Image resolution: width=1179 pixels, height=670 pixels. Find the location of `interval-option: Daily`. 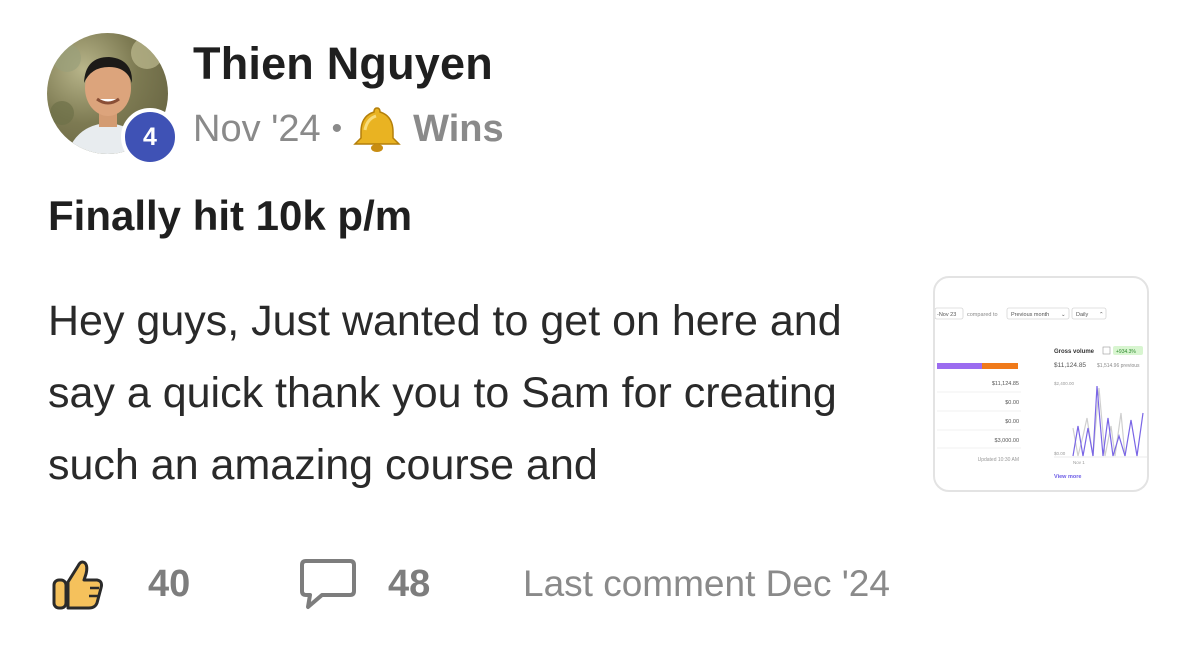

interval-option: Daily is located at coordinates (1082, 315).